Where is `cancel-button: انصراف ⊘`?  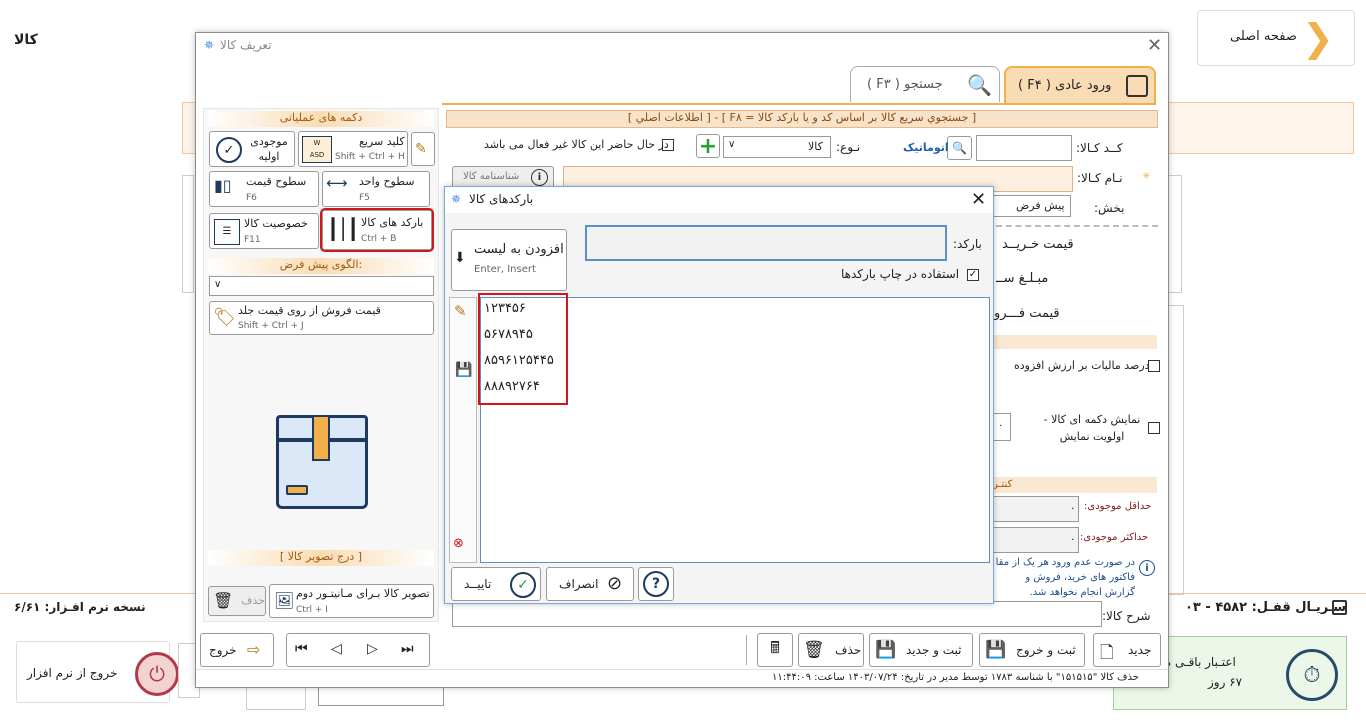
cancel-button: انصراف ⊘ is located at coordinates (590, 584).